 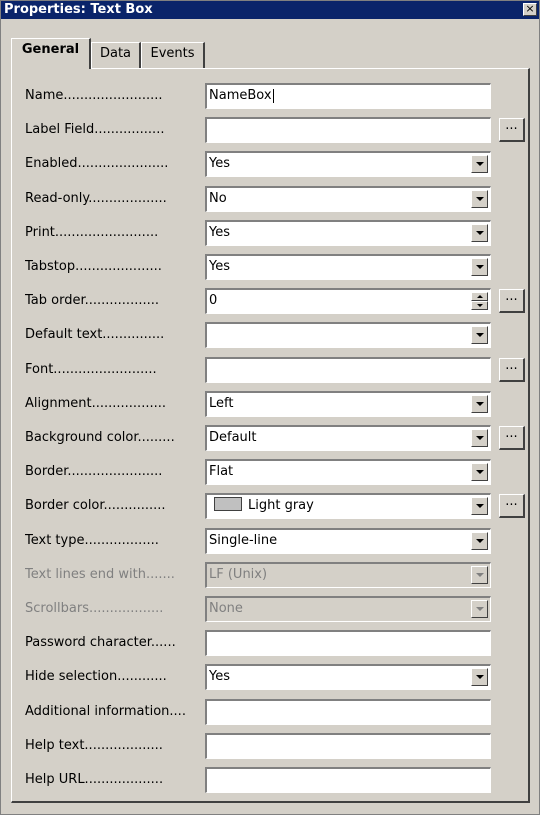 I want to click on text-type-value: Single-line, so click(x=243, y=540).